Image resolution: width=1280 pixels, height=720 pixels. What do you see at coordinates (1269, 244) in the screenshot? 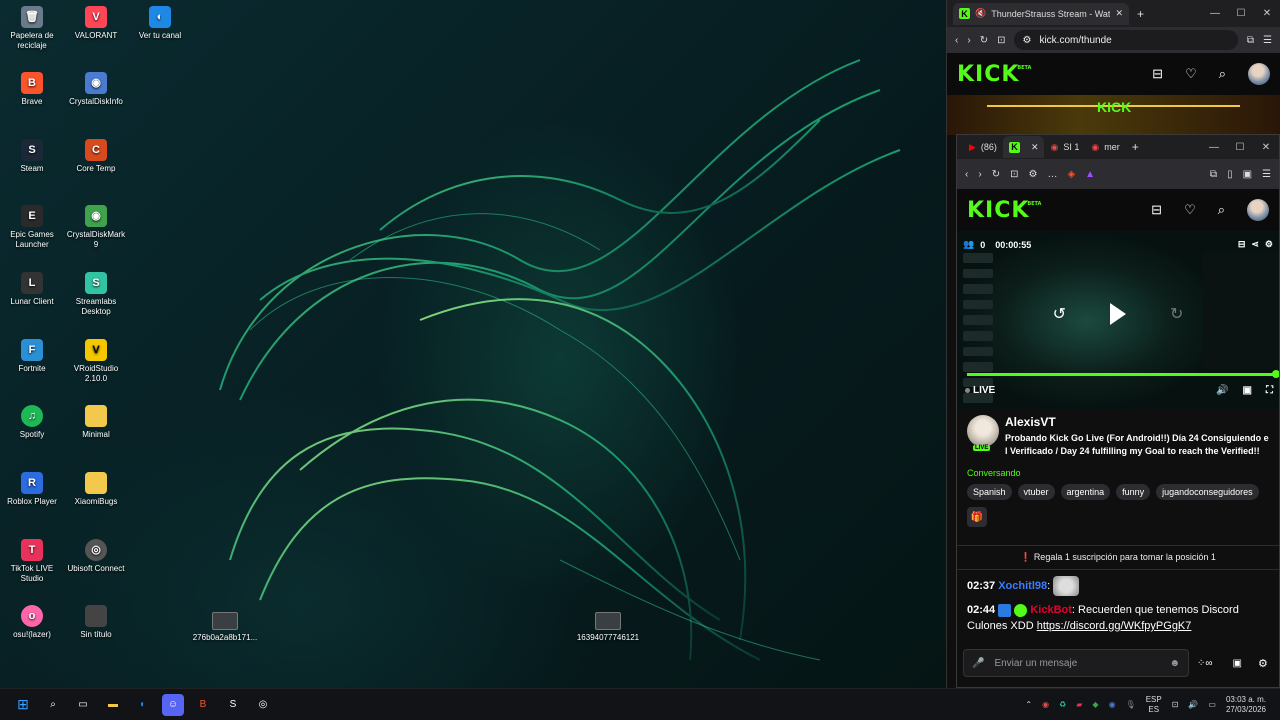
I see `settings-gear-icon: ⚙` at bounding box center [1269, 244].